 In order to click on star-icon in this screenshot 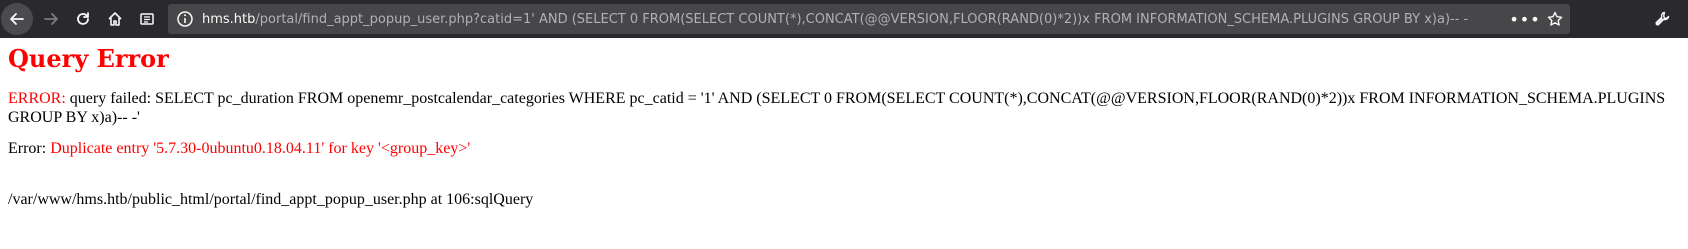, I will do `click(1555, 18)`.